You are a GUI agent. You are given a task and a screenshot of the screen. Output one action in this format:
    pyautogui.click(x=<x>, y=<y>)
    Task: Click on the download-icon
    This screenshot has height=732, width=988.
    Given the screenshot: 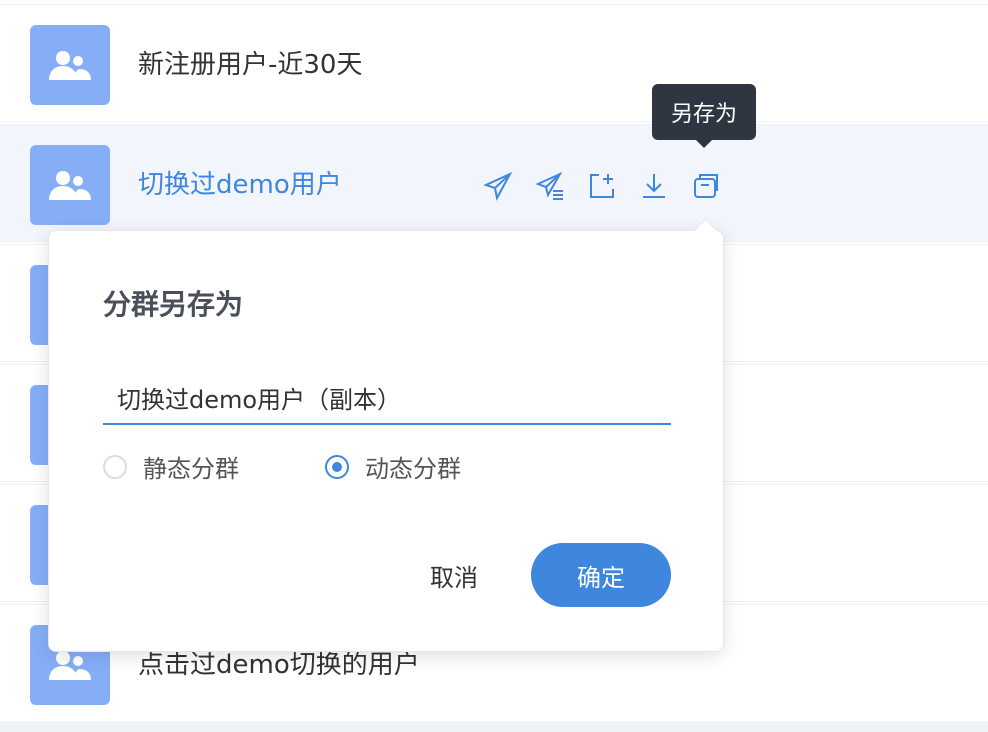 What is the action you would take?
    pyautogui.click(x=654, y=186)
    